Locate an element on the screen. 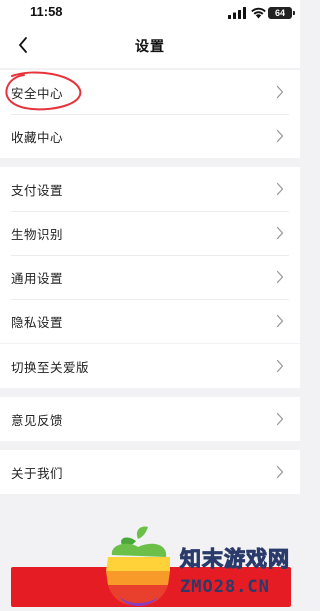 The width and height of the screenshot is (320, 611). settings-item-label: 切换至关爱版 is located at coordinates (50, 367).